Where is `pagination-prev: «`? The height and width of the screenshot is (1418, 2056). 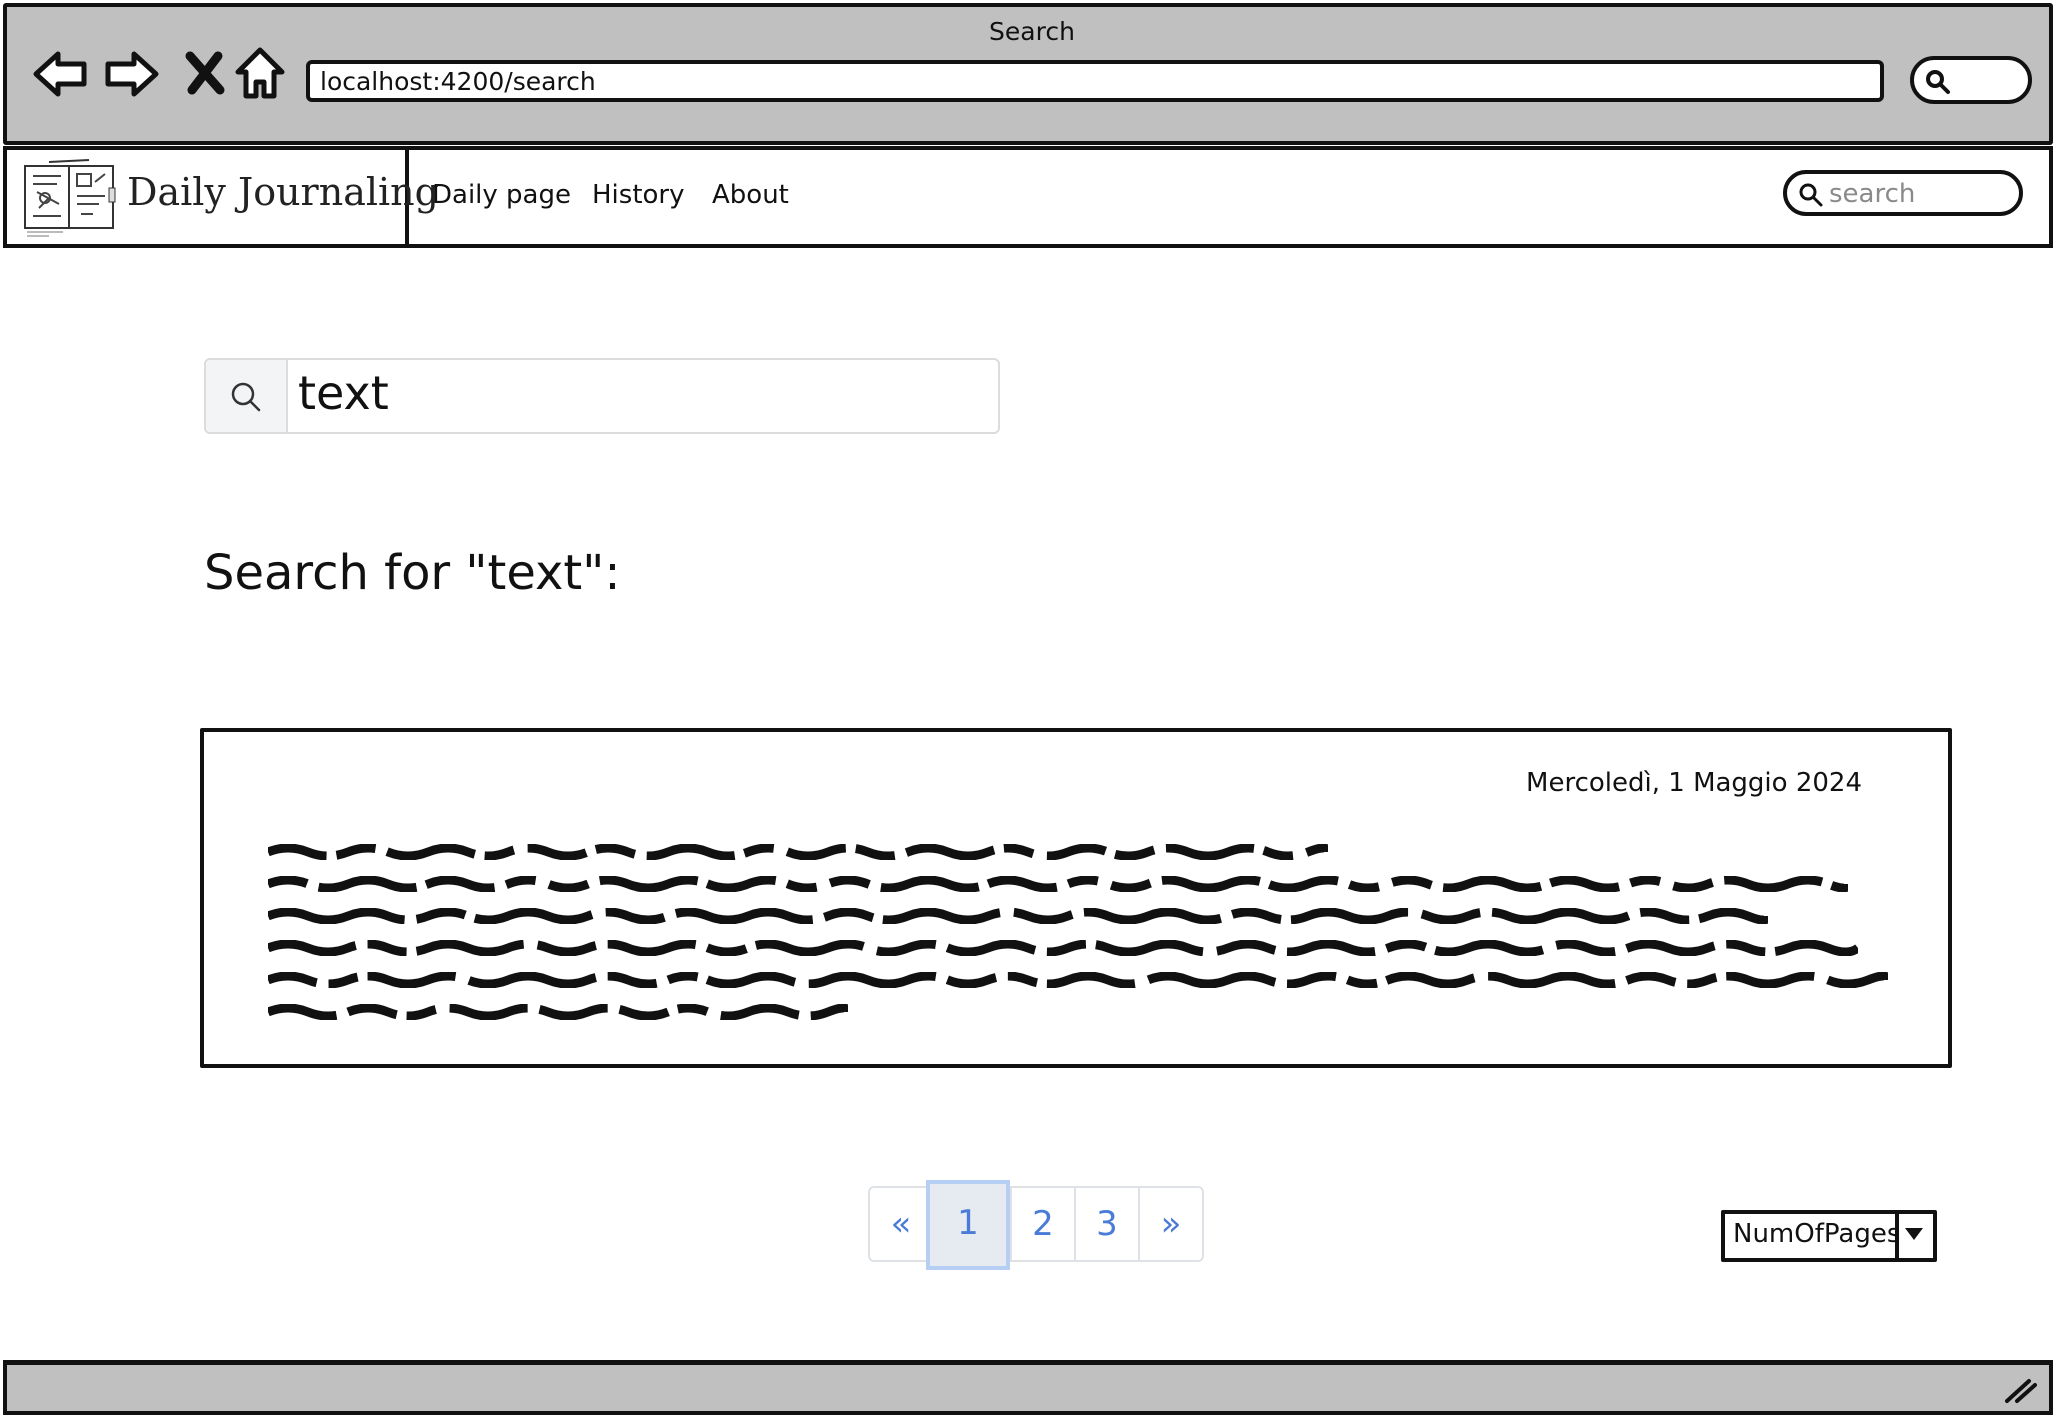 pagination-prev: « is located at coordinates (901, 1224).